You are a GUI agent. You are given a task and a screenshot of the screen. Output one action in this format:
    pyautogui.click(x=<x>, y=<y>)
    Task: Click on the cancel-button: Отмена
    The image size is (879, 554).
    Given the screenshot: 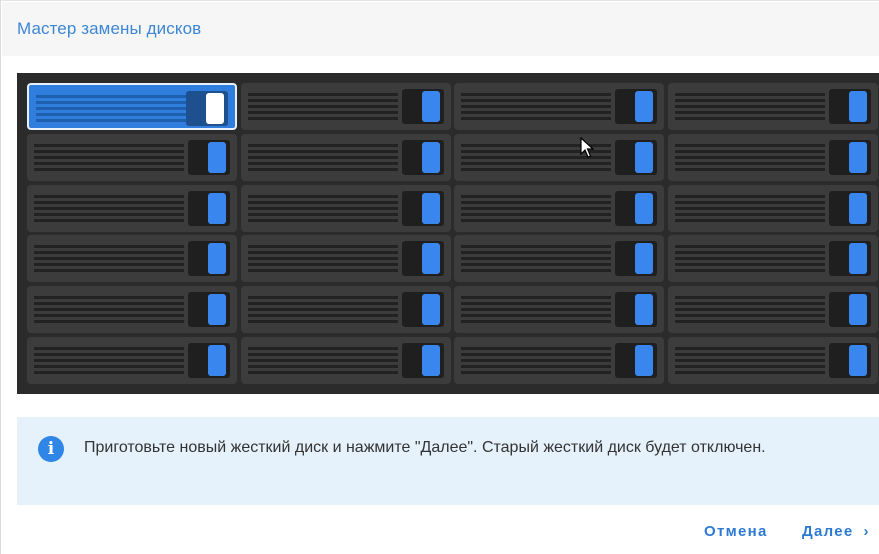 What is the action you would take?
    pyautogui.click(x=736, y=531)
    